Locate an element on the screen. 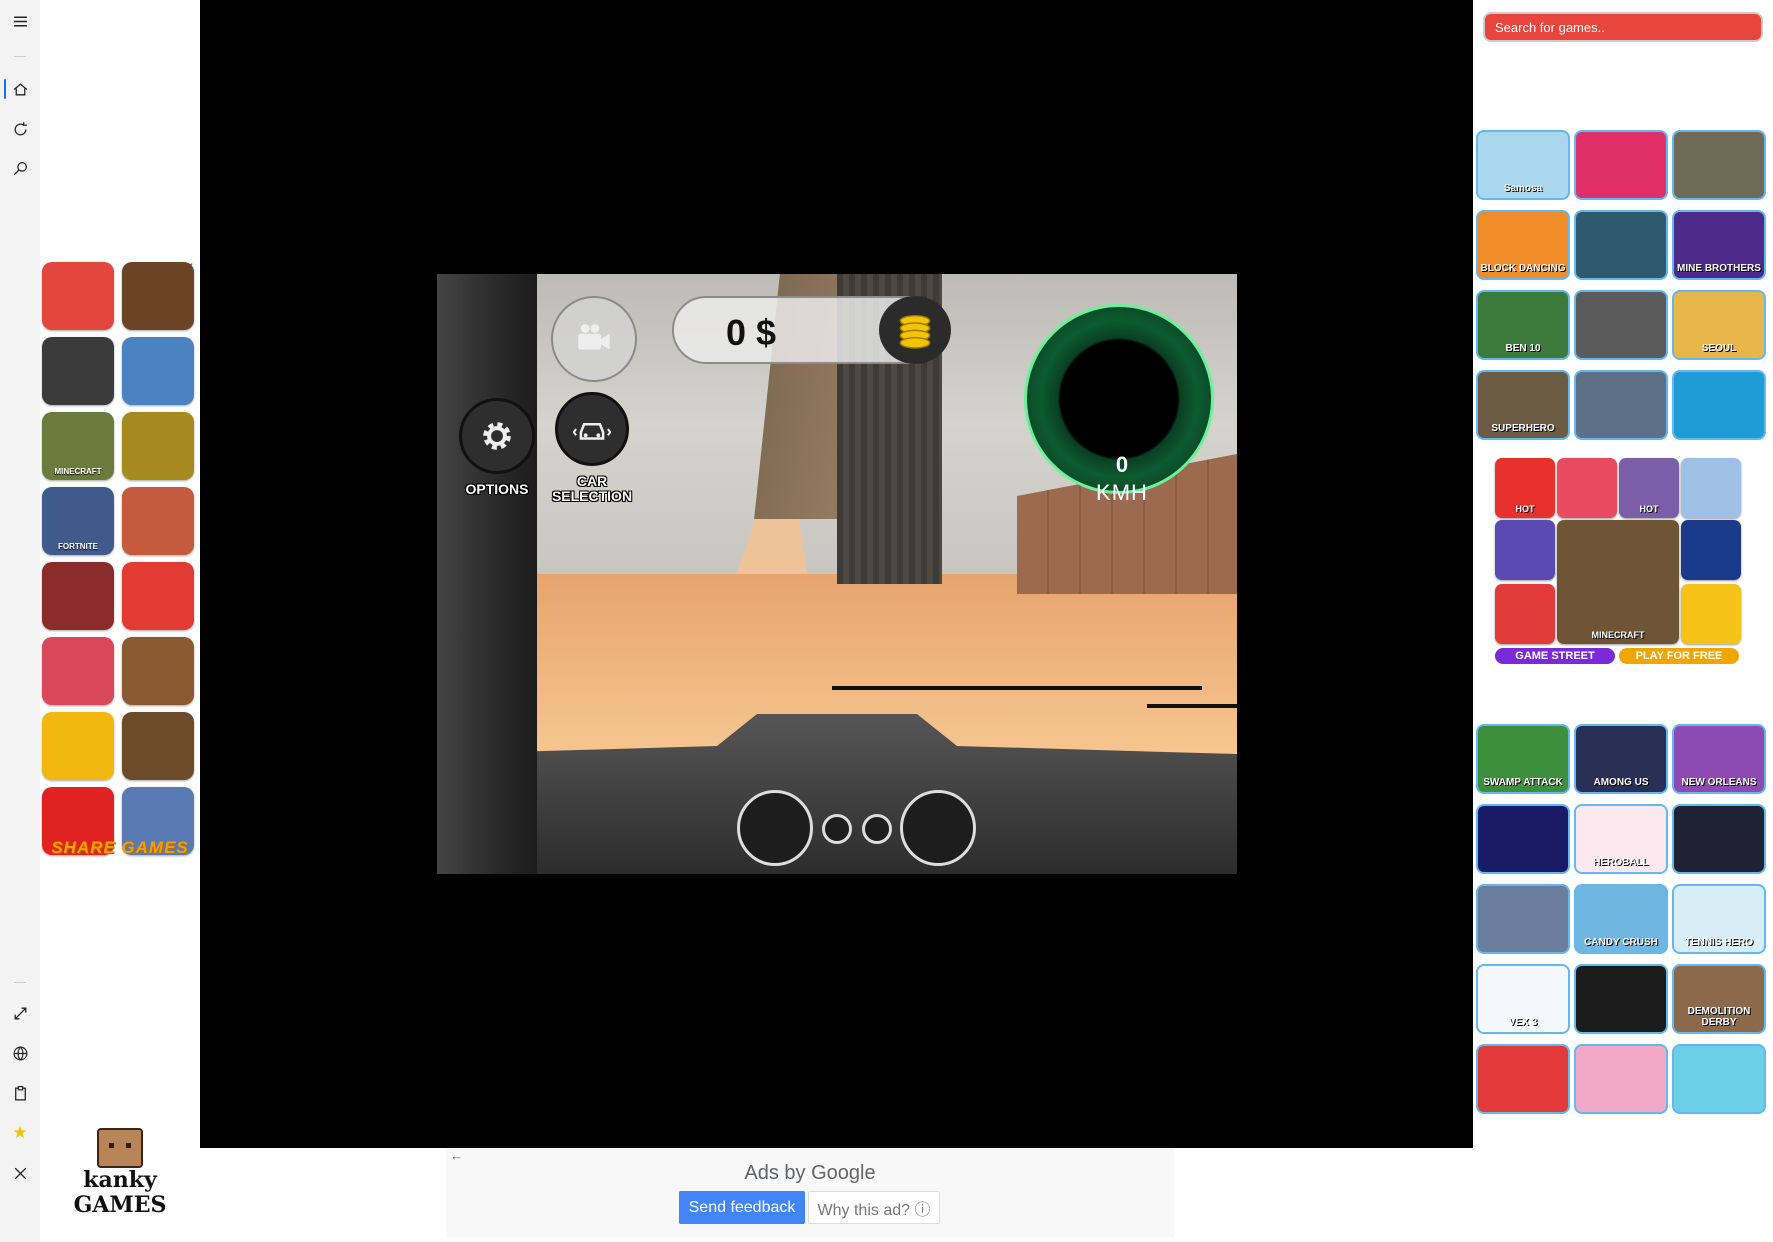 The height and width of the screenshot is (1242, 1773). camera-icon is located at coordinates (594, 337).